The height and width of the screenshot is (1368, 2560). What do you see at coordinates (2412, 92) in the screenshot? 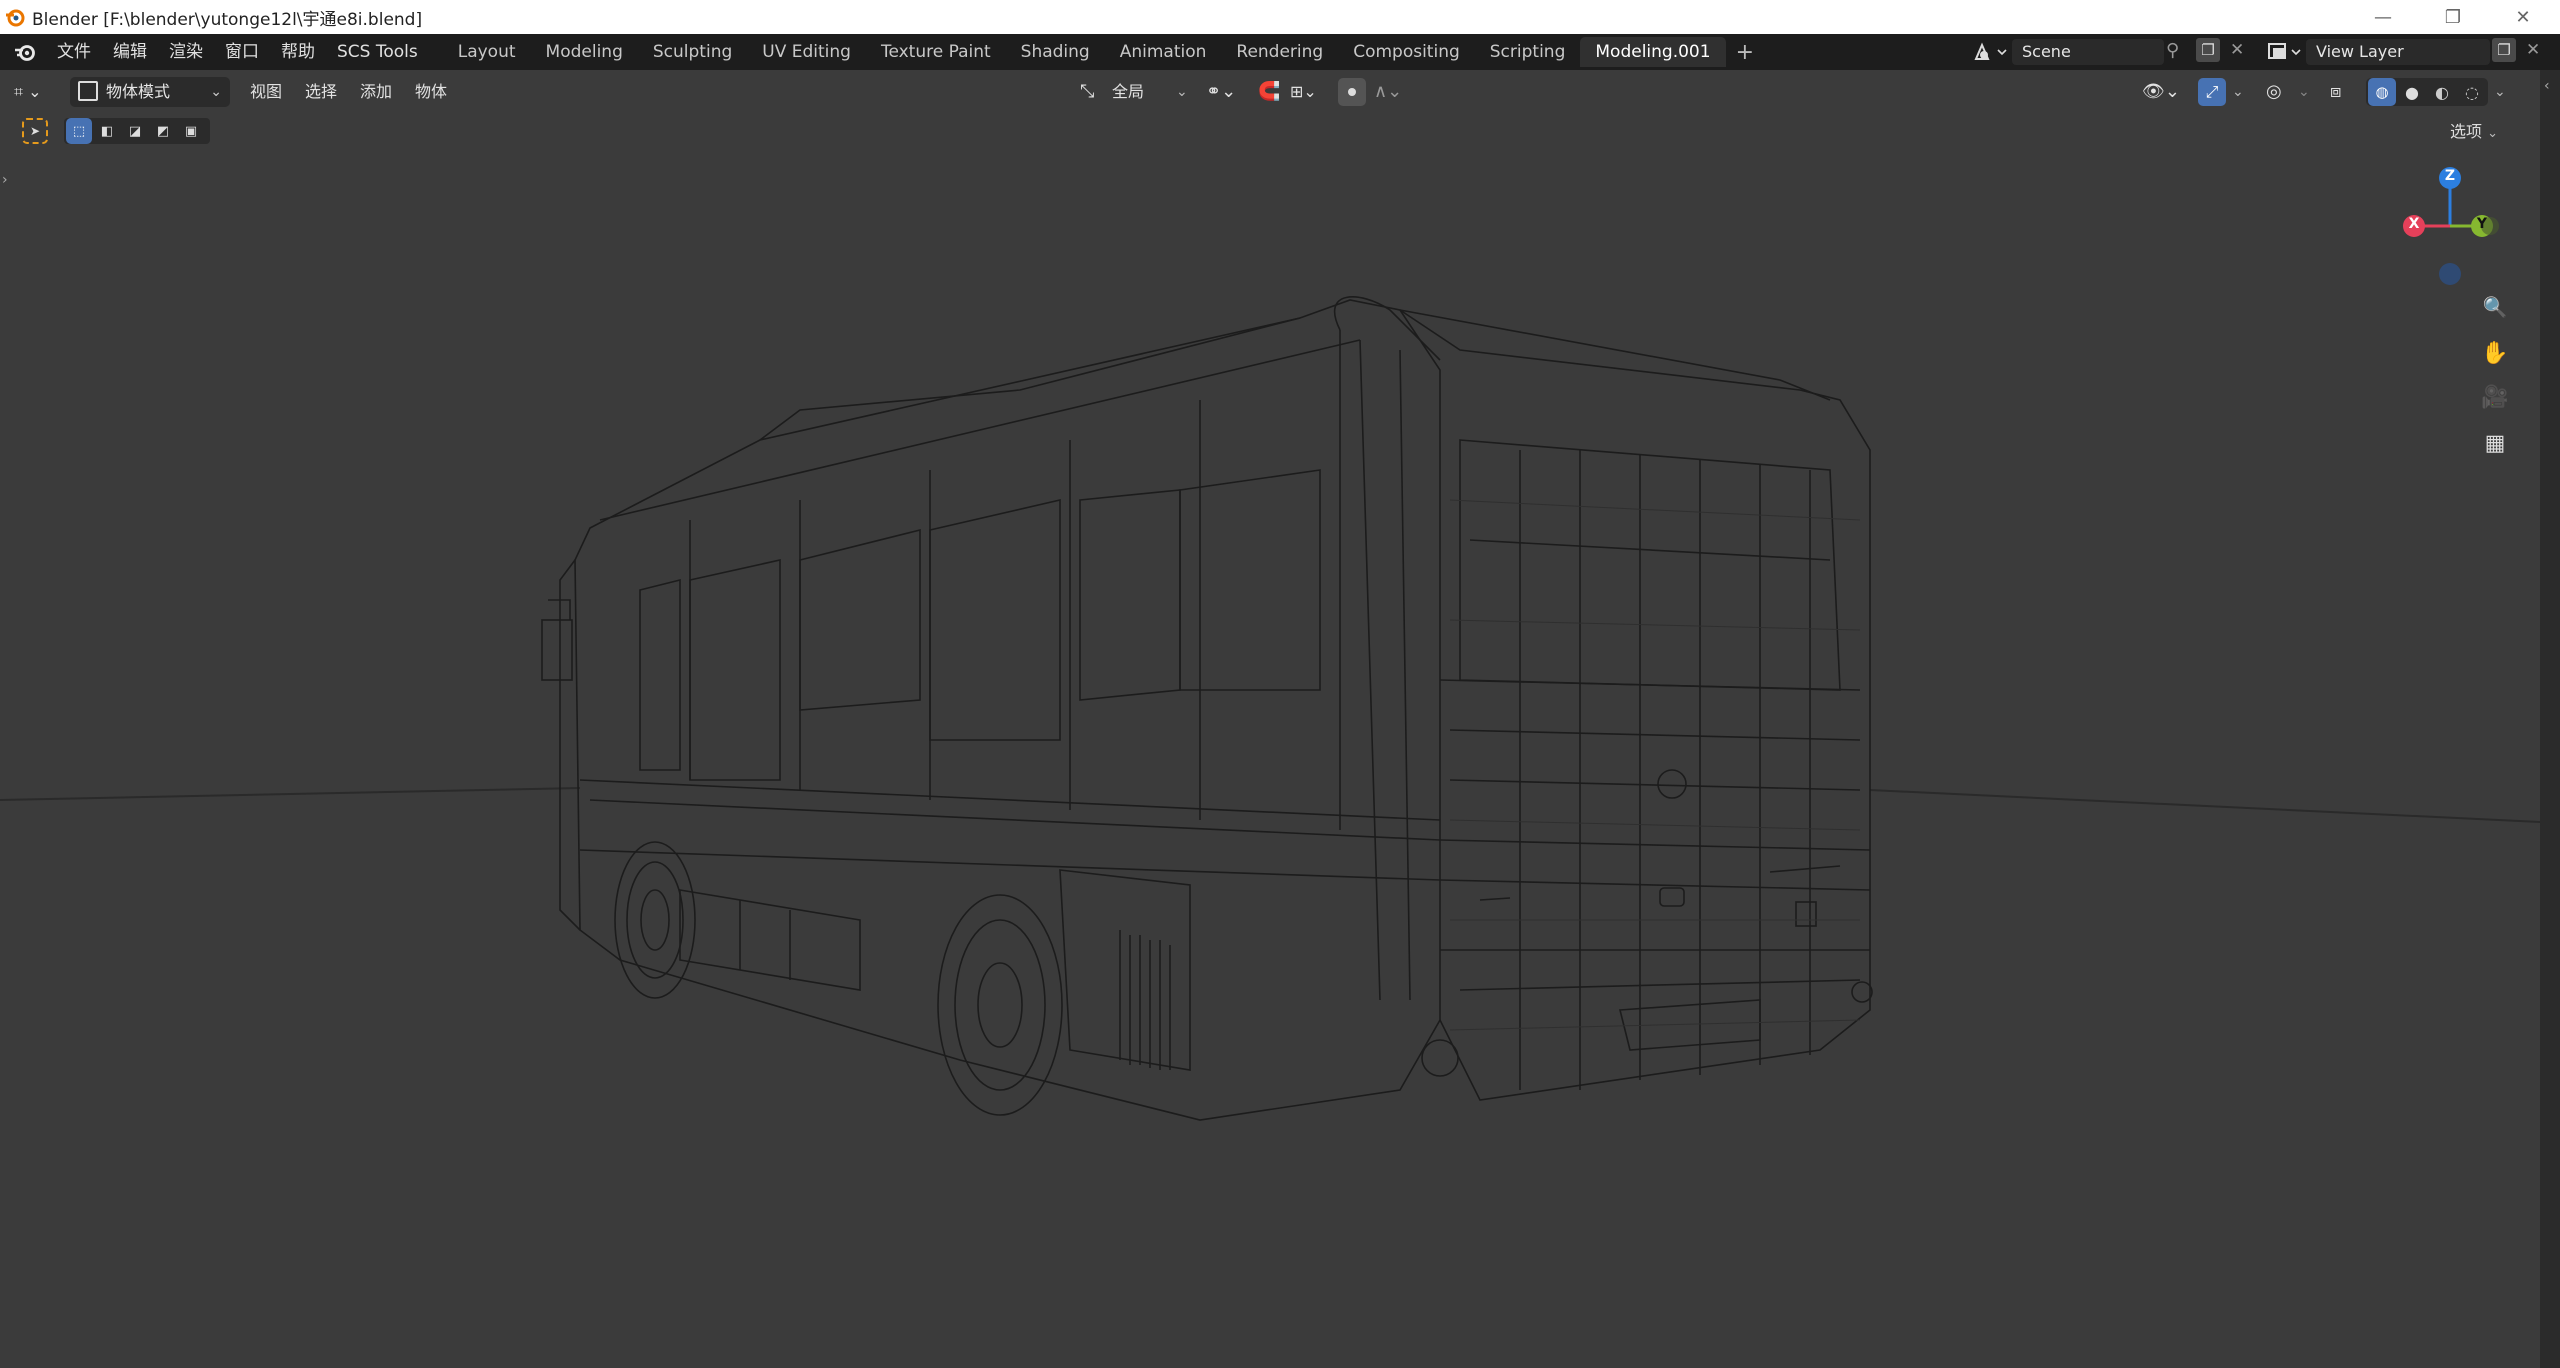
I see `solid-shading-icon: ●` at bounding box center [2412, 92].